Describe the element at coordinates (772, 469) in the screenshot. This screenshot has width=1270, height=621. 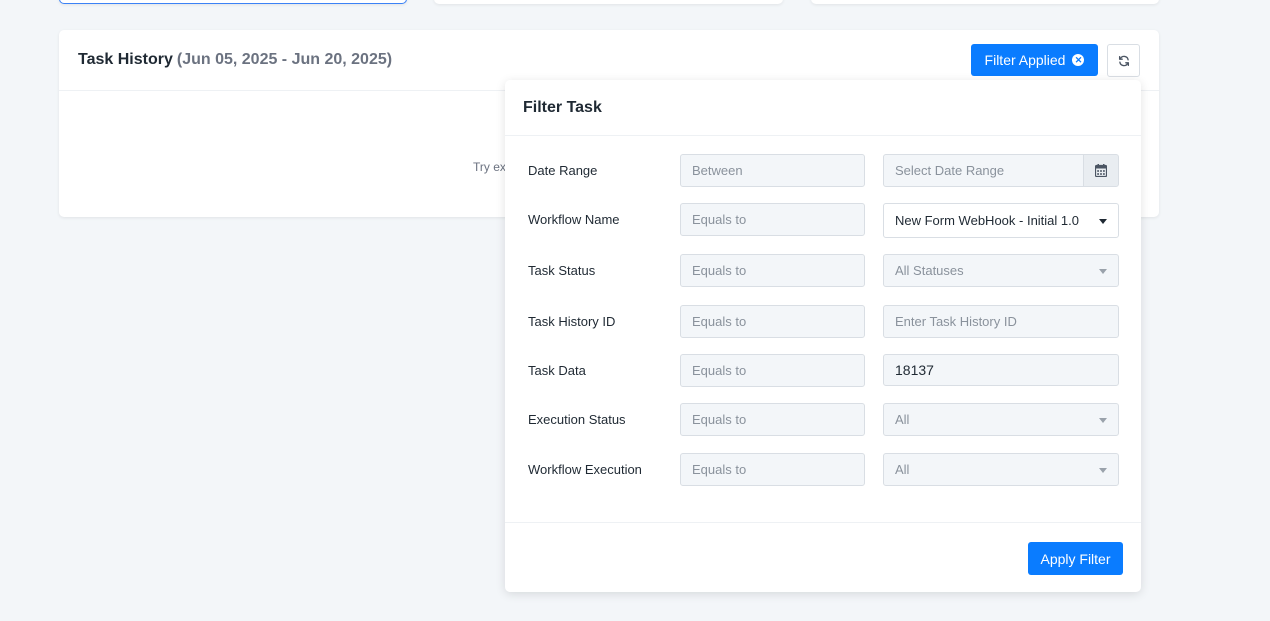
I see `workflow-execution-operator: Equals to` at that location.